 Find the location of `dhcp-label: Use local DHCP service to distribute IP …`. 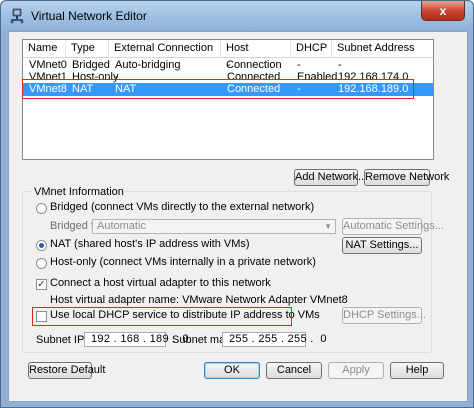

dhcp-label: Use local DHCP service to distribute IP … is located at coordinates (185, 315).